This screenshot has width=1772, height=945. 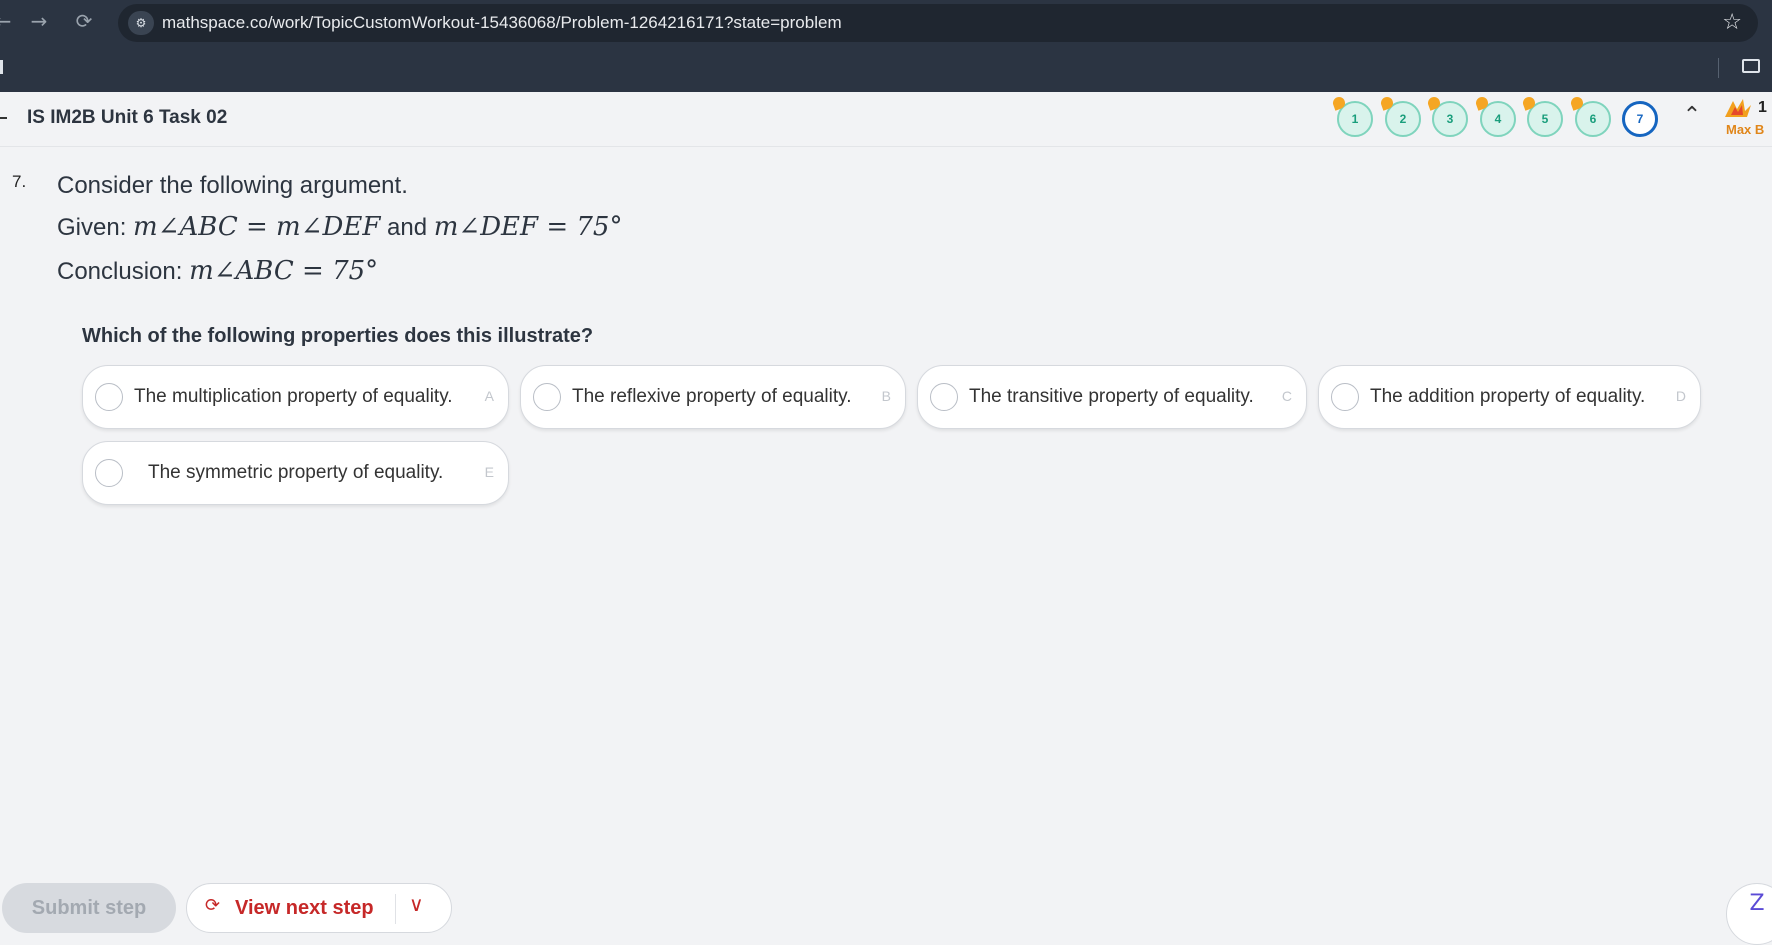 I want to click on bookmark-star-icon: ☆, so click(x=1732, y=22).